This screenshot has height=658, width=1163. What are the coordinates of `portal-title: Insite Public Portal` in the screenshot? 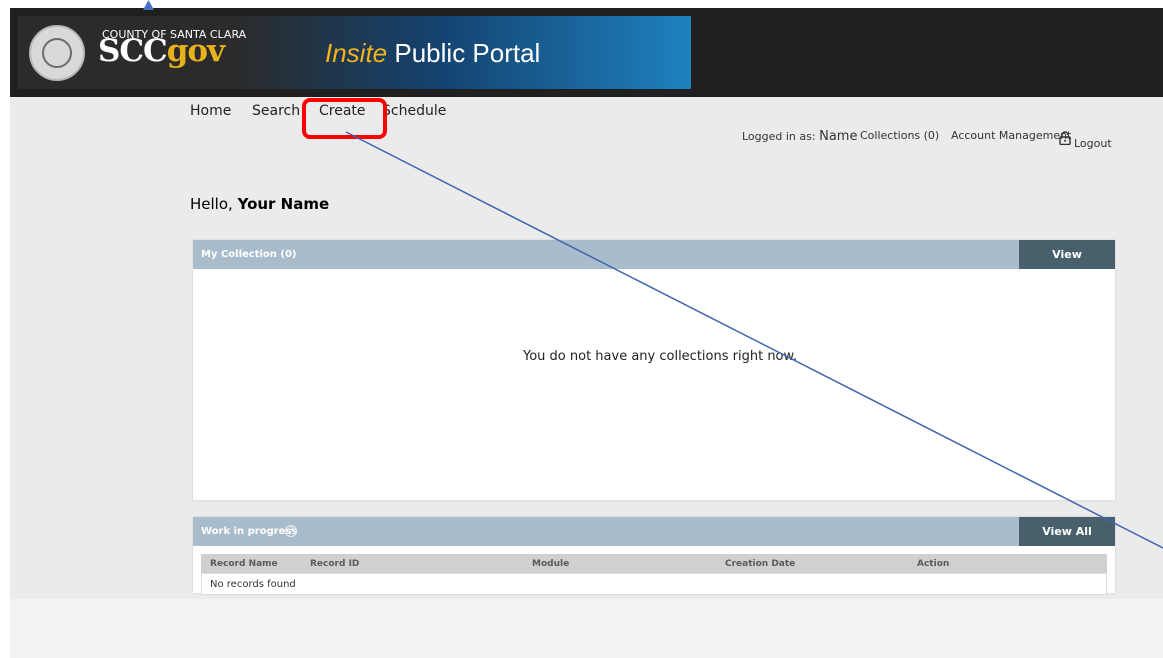 It's located at (432, 53).